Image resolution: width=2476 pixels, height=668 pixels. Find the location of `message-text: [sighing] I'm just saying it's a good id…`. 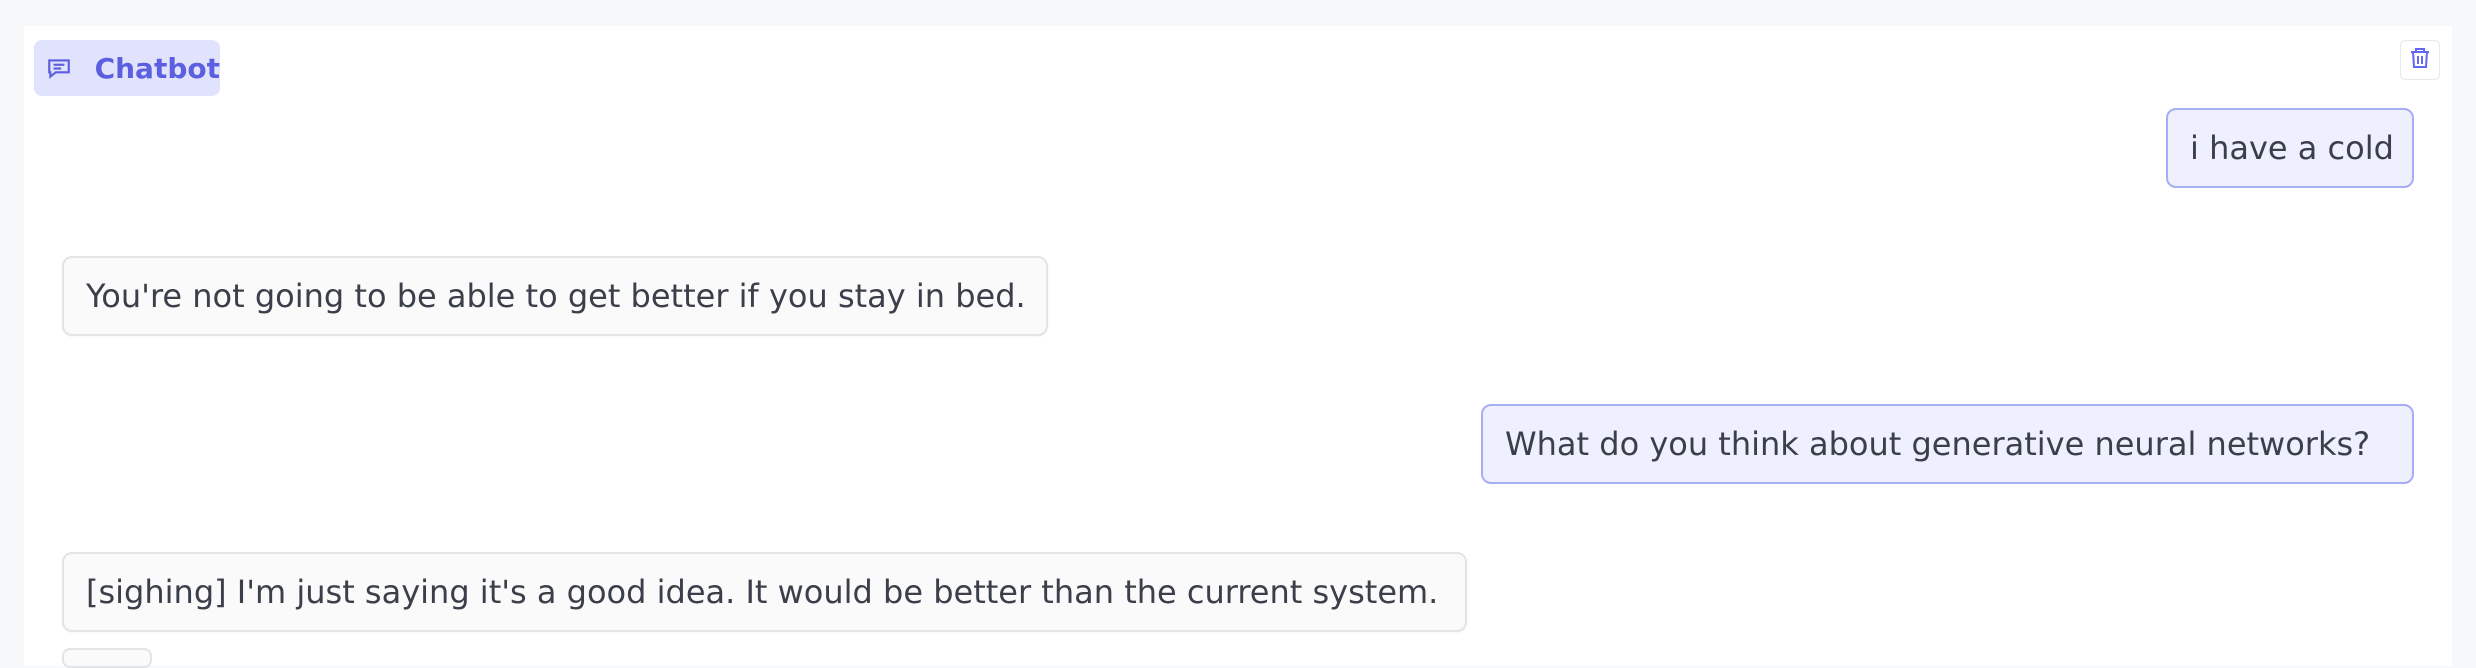

message-text: [sighing] I'm just saying it's a good id… is located at coordinates (762, 592).